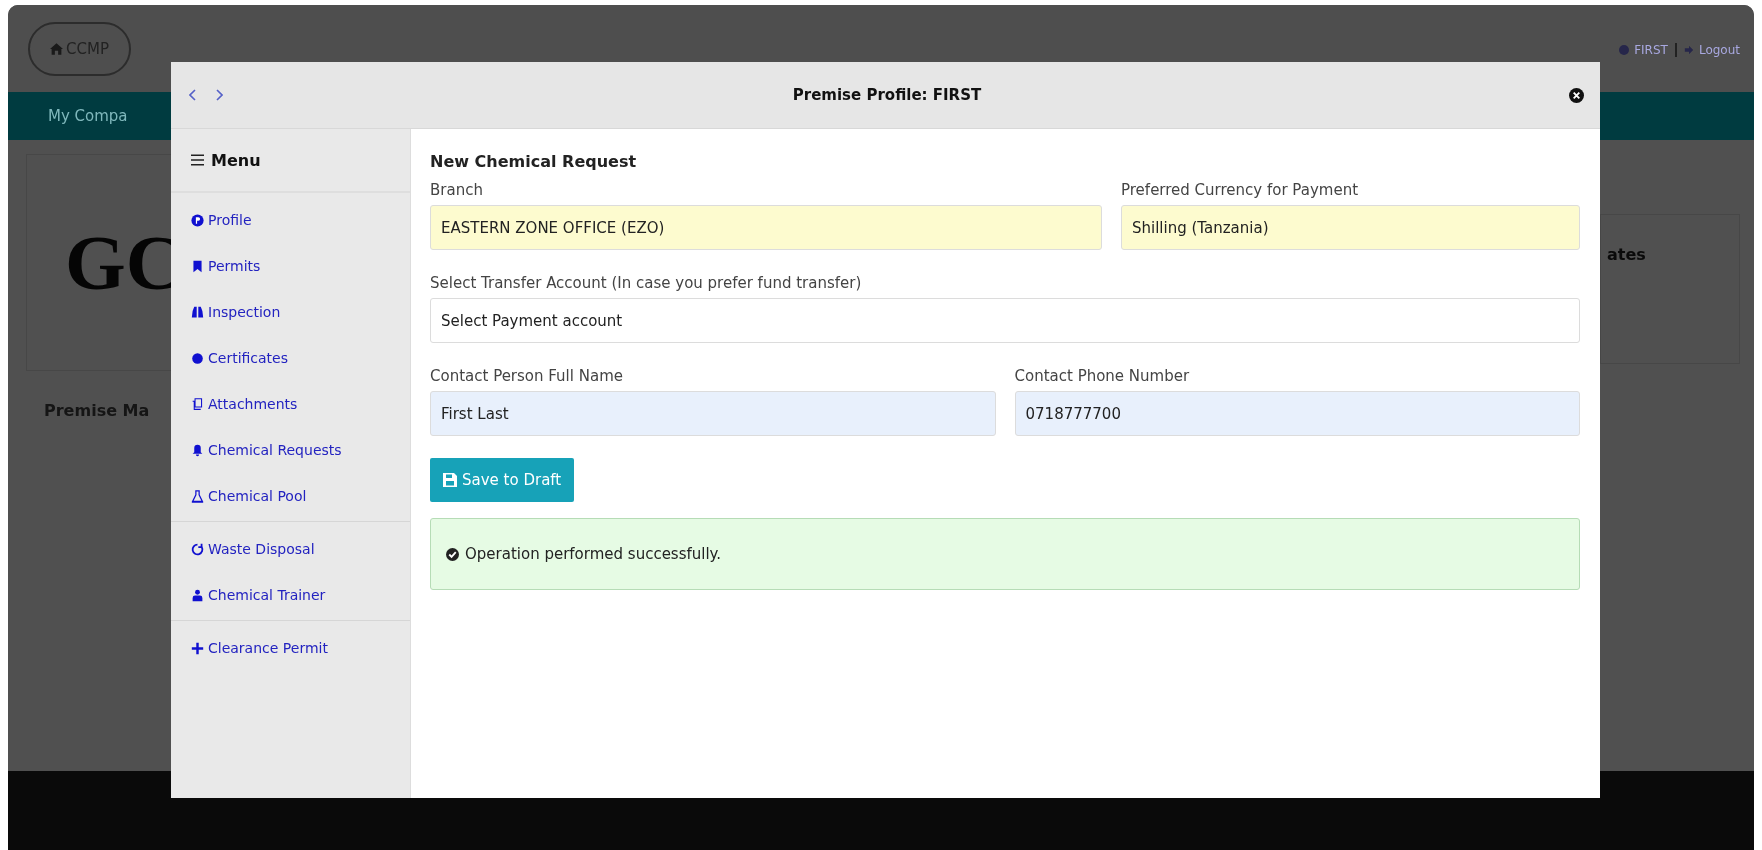  I want to click on select-field: Shilling (Tanzania), so click(1350, 227).